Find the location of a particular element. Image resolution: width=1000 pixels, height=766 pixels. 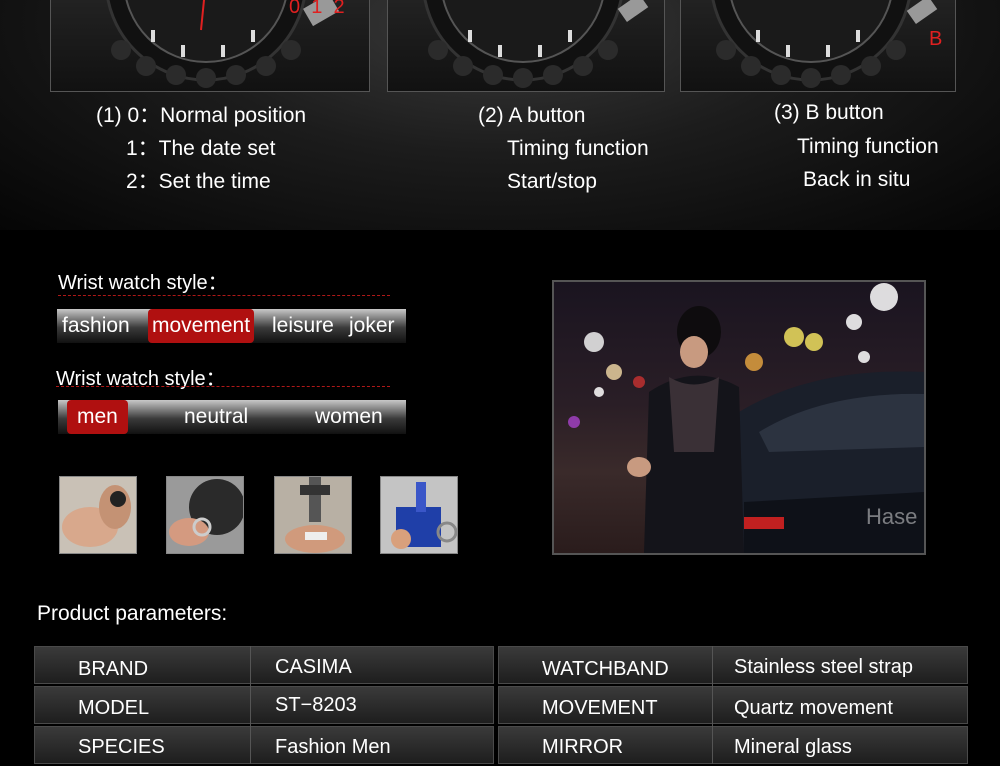

caption-b-line-2: Timing function is located at coordinates (868, 146).